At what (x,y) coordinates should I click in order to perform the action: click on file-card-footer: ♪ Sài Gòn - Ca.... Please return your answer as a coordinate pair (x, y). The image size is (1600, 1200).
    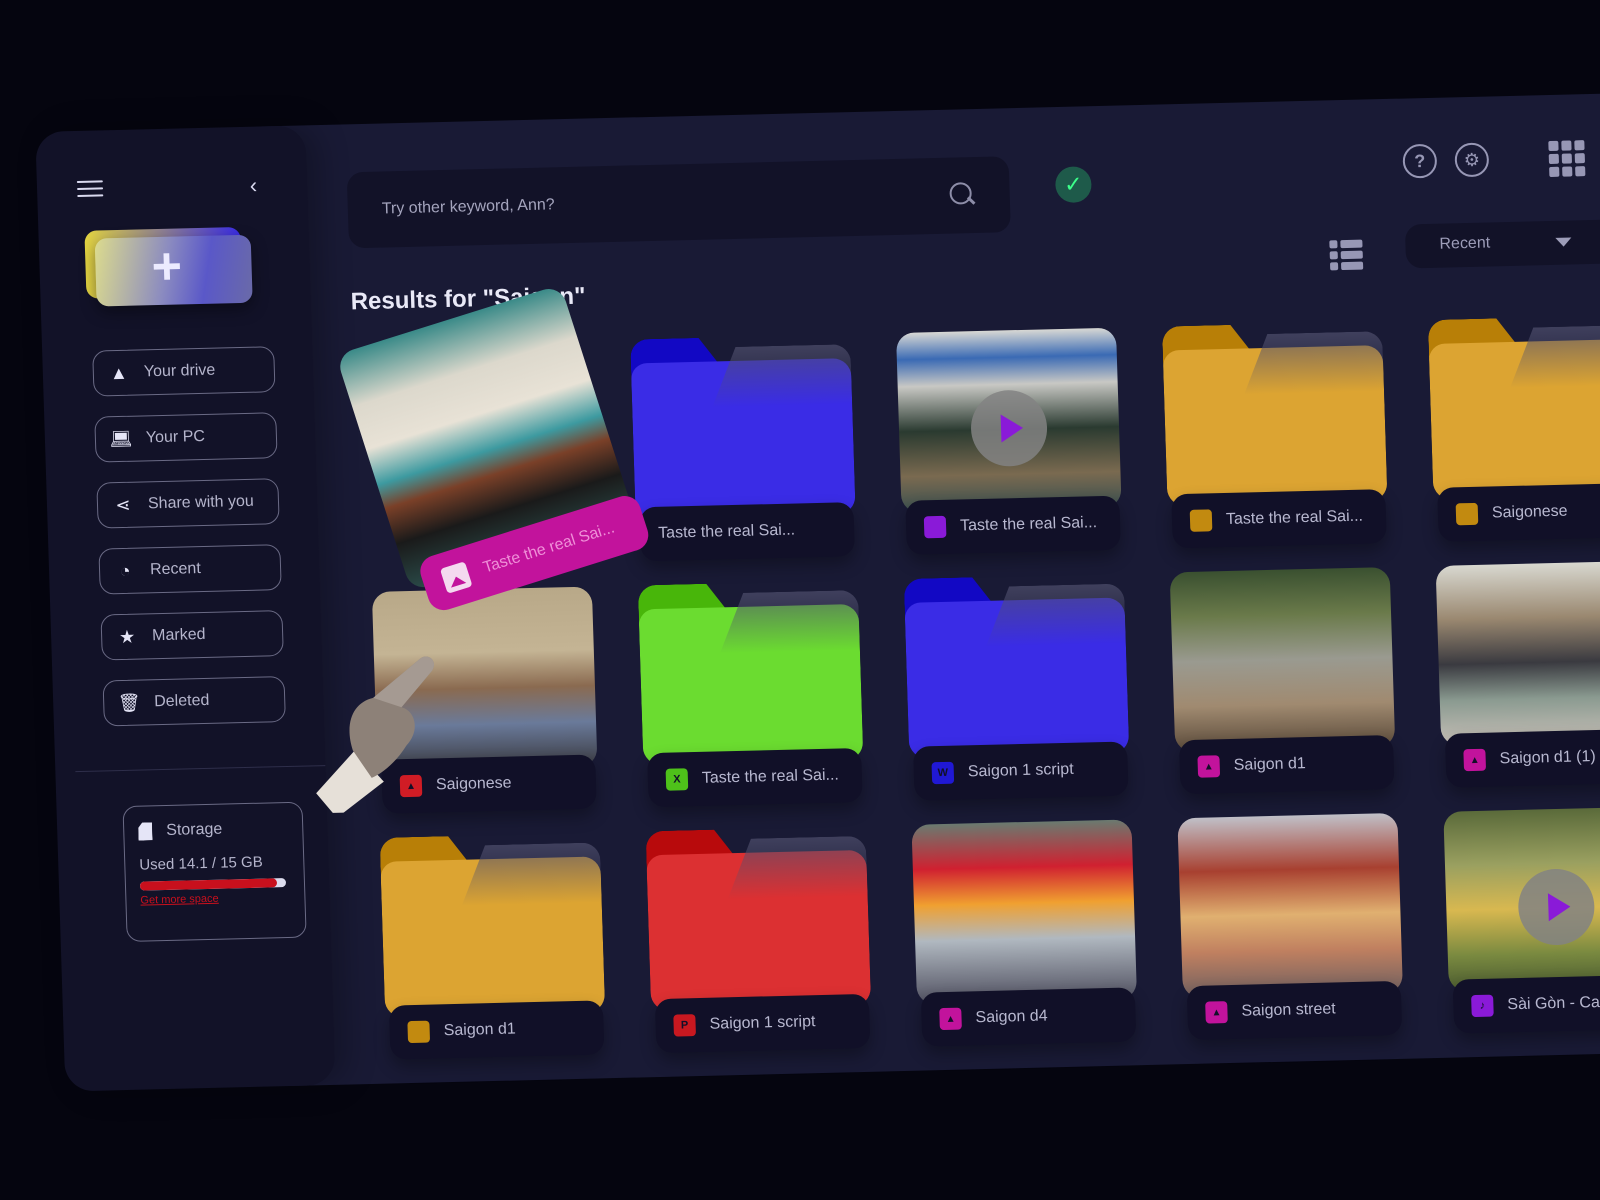
    Looking at the image, I should click on (1526, 1004).